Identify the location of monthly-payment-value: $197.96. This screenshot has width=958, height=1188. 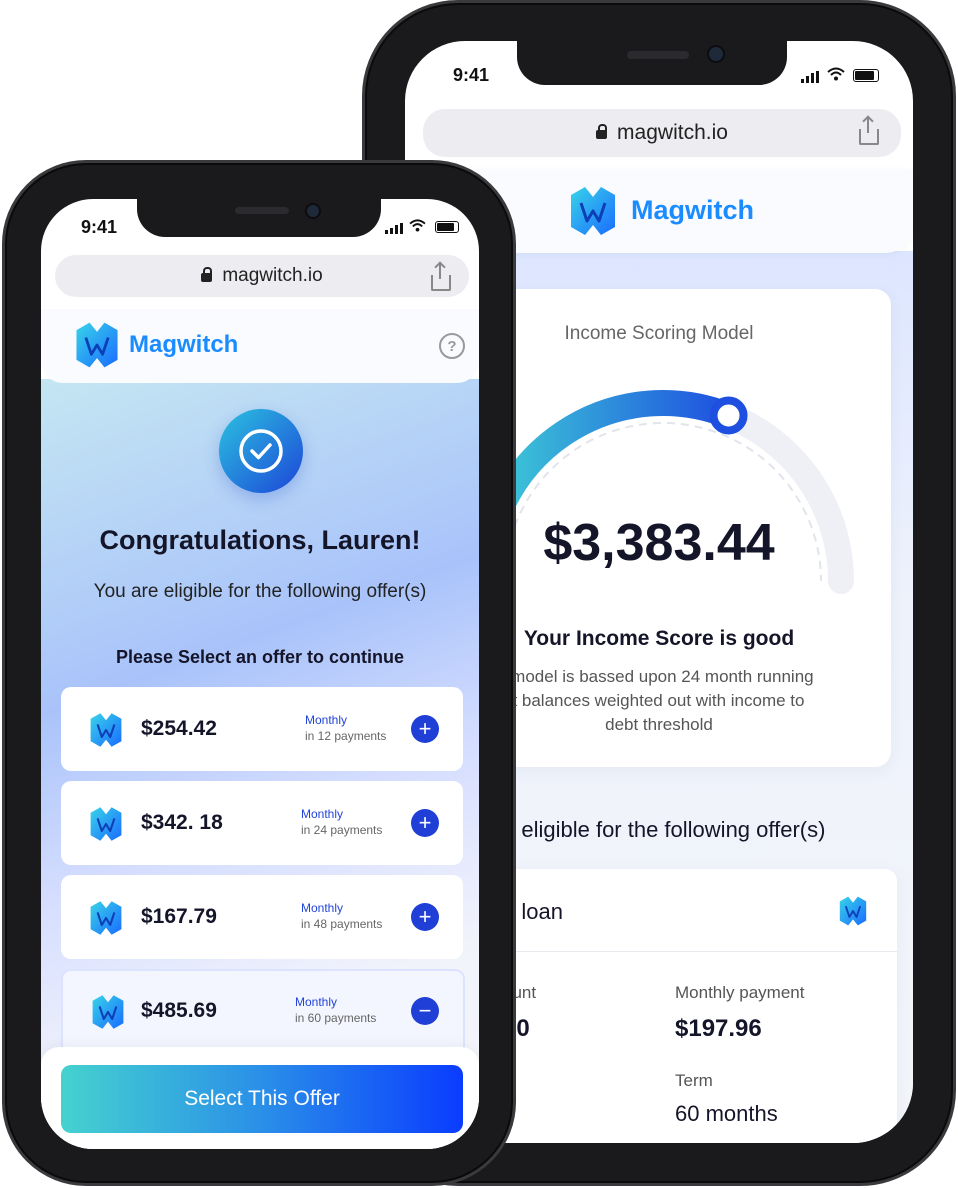
(718, 1028).